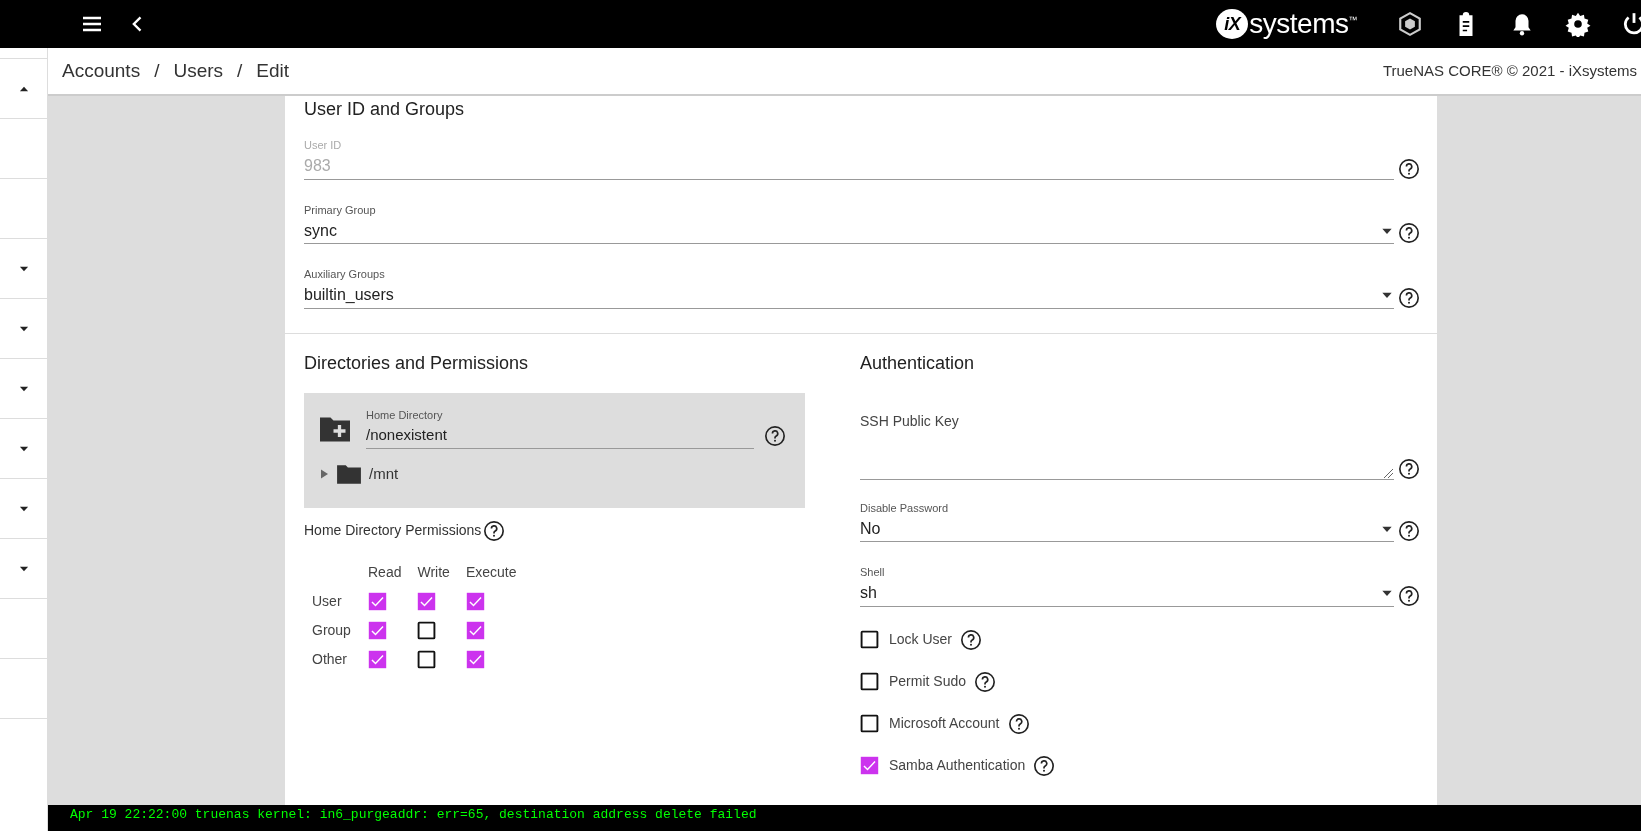 This screenshot has height=831, width=1641. What do you see at coordinates (1388, 472) in the screenshot?
I see `resize-handle-icon` at bounding box center [1388, 472].